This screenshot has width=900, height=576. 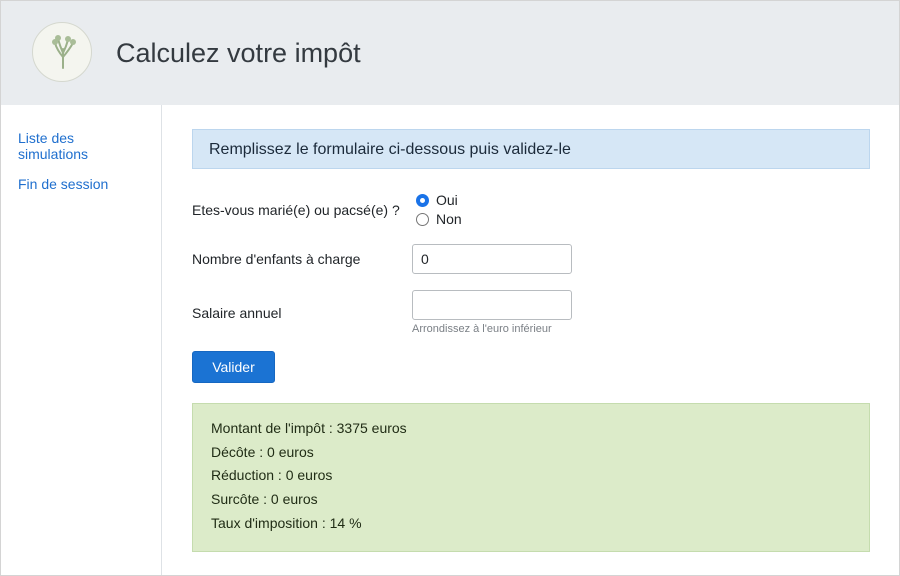 I want to click on result-reduction: Réduction : 0 euros, so click(x=272, y=475).